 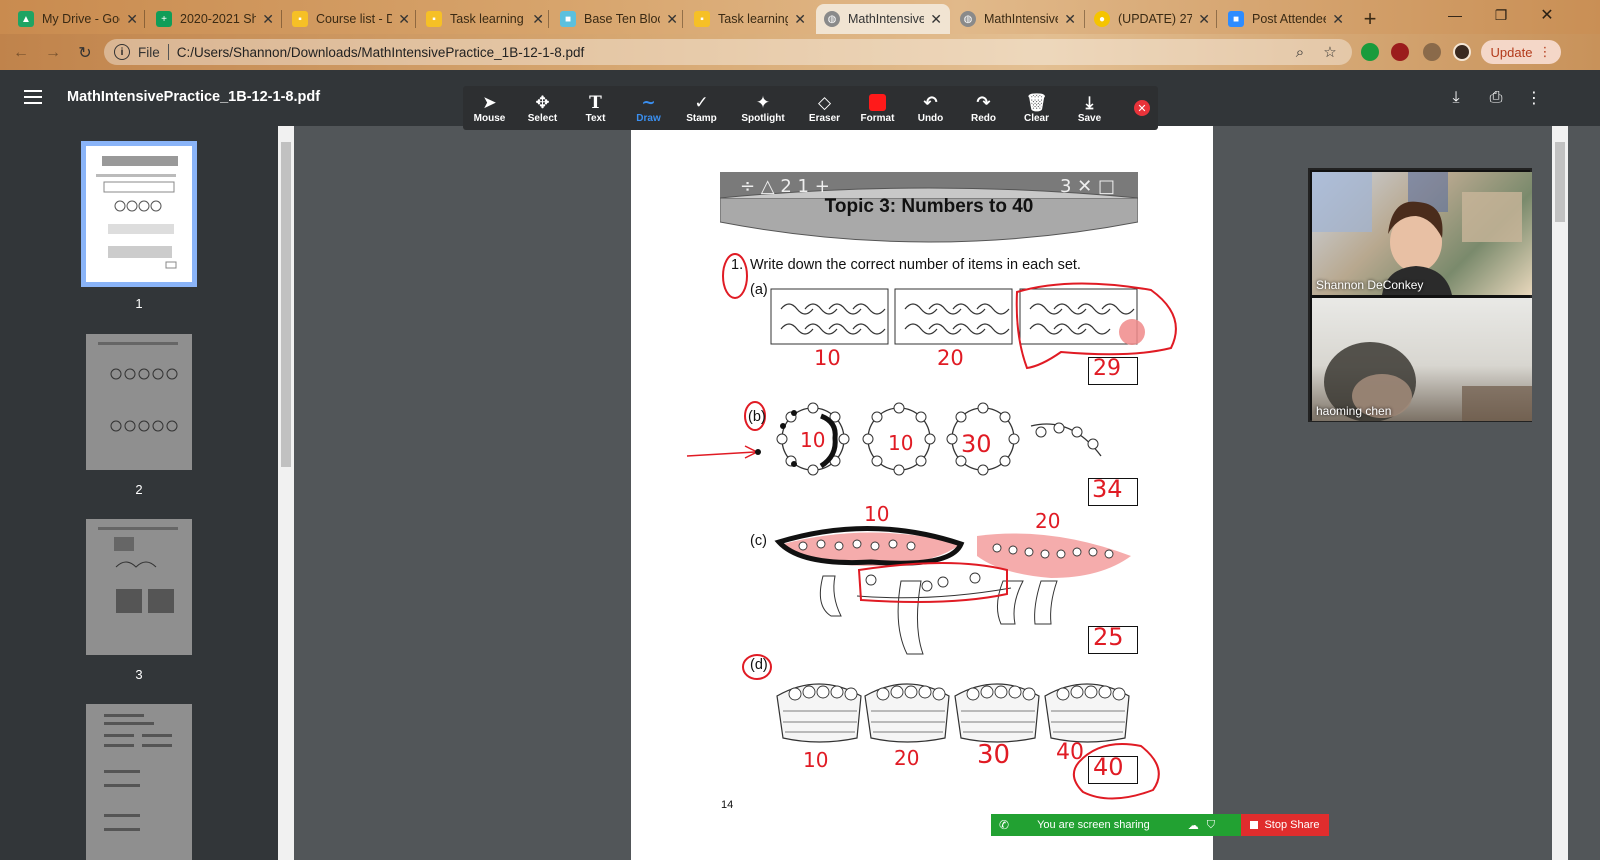 What do you see at coordinates (1455, 15) in the screenshot?
I see `minimize-icon: —` at bounding box center [1455, 15].